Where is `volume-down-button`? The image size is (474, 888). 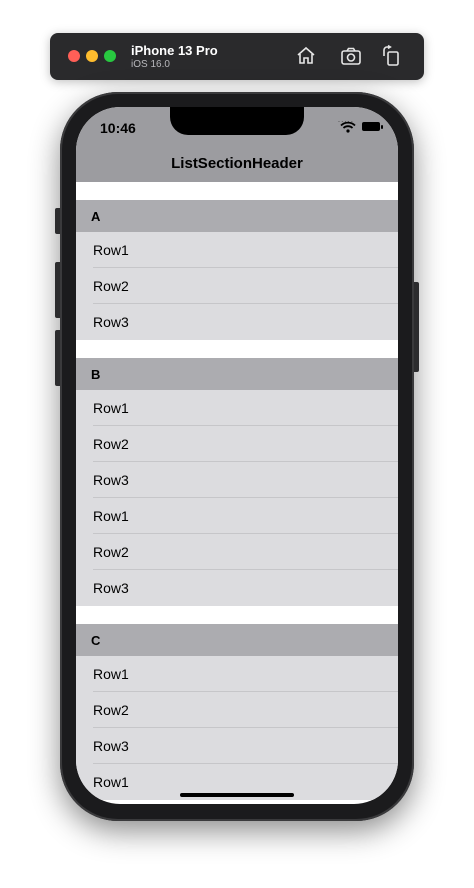 volume-down-button is located at coordinates (57, 358).